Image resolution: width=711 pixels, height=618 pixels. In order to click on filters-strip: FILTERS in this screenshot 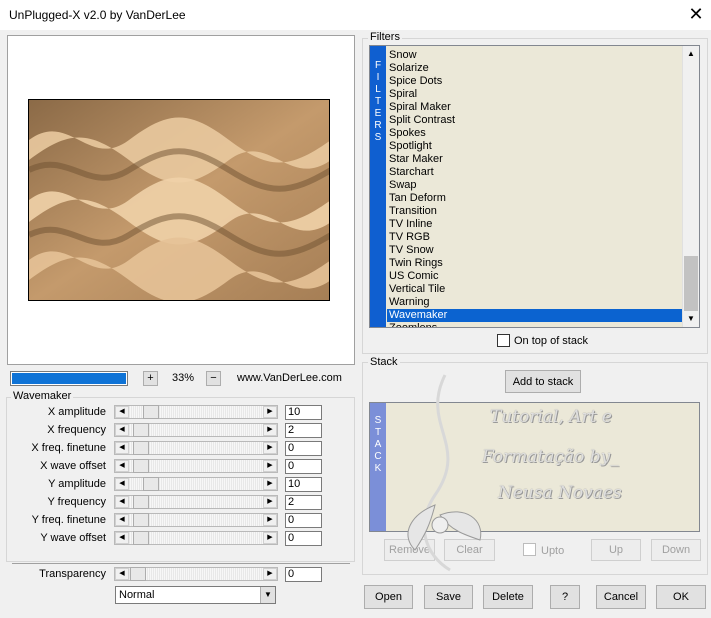, I will do `click(378, 186)`.